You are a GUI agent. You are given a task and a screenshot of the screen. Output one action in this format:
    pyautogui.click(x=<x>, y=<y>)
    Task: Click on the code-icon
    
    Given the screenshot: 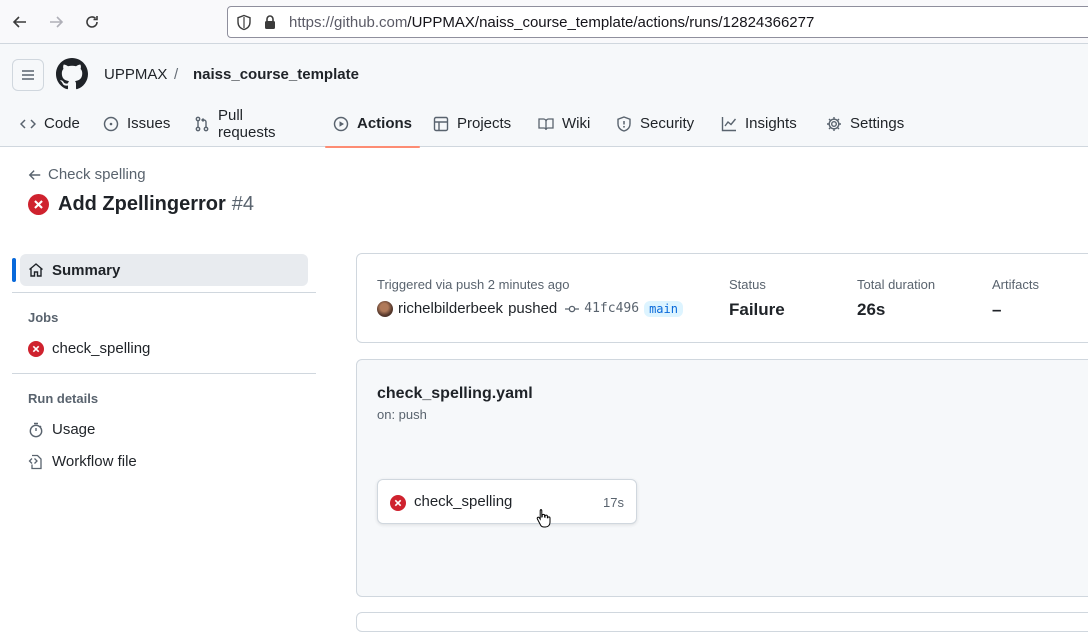 What is the action you would take?
    pyautogui.click(x=28, y=124)
    